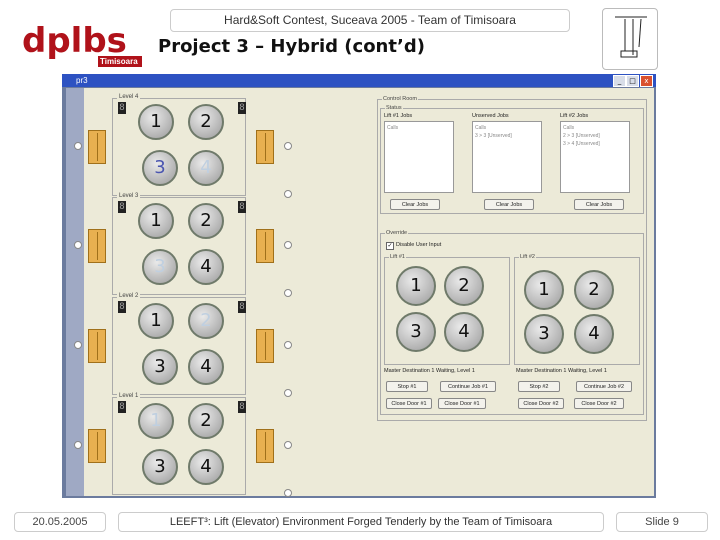 This screenshot has height=540, width=720. What do you see at coordinates (594, 334) in the screenshot?
I see `lift2-override-button: 4` at bounding box center [594, 334].